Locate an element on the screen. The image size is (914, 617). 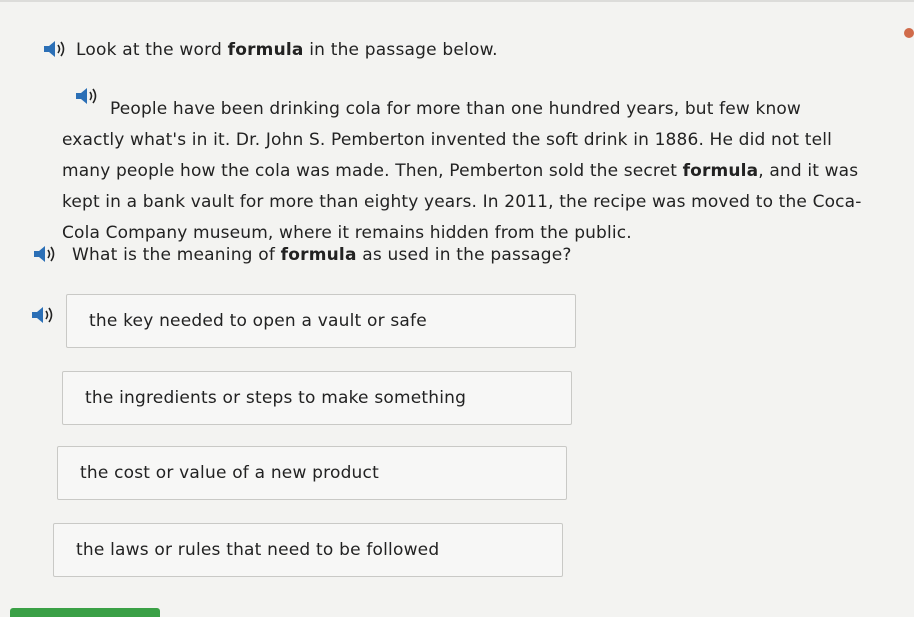
prompt-speaker-icon is located at coordinates (55, 49).